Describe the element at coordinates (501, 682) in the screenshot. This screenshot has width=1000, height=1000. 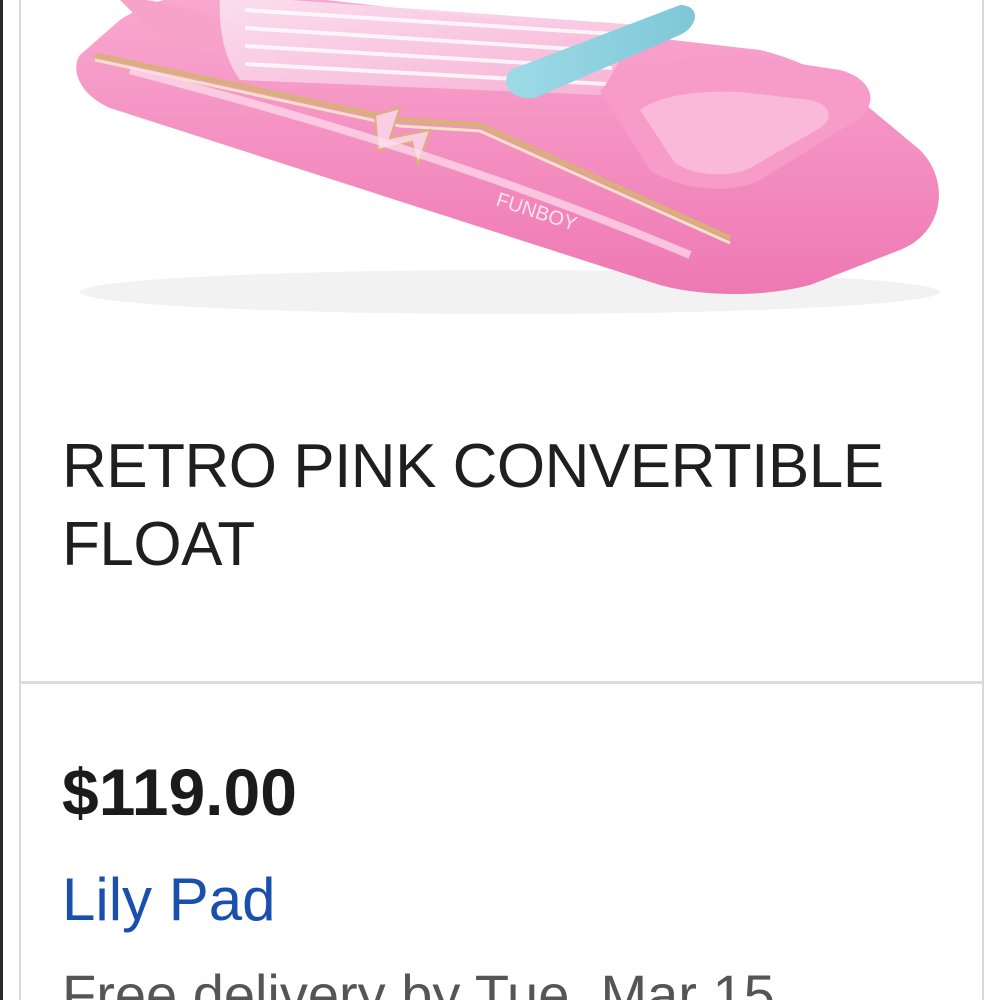
I see `card-divider` at that location.